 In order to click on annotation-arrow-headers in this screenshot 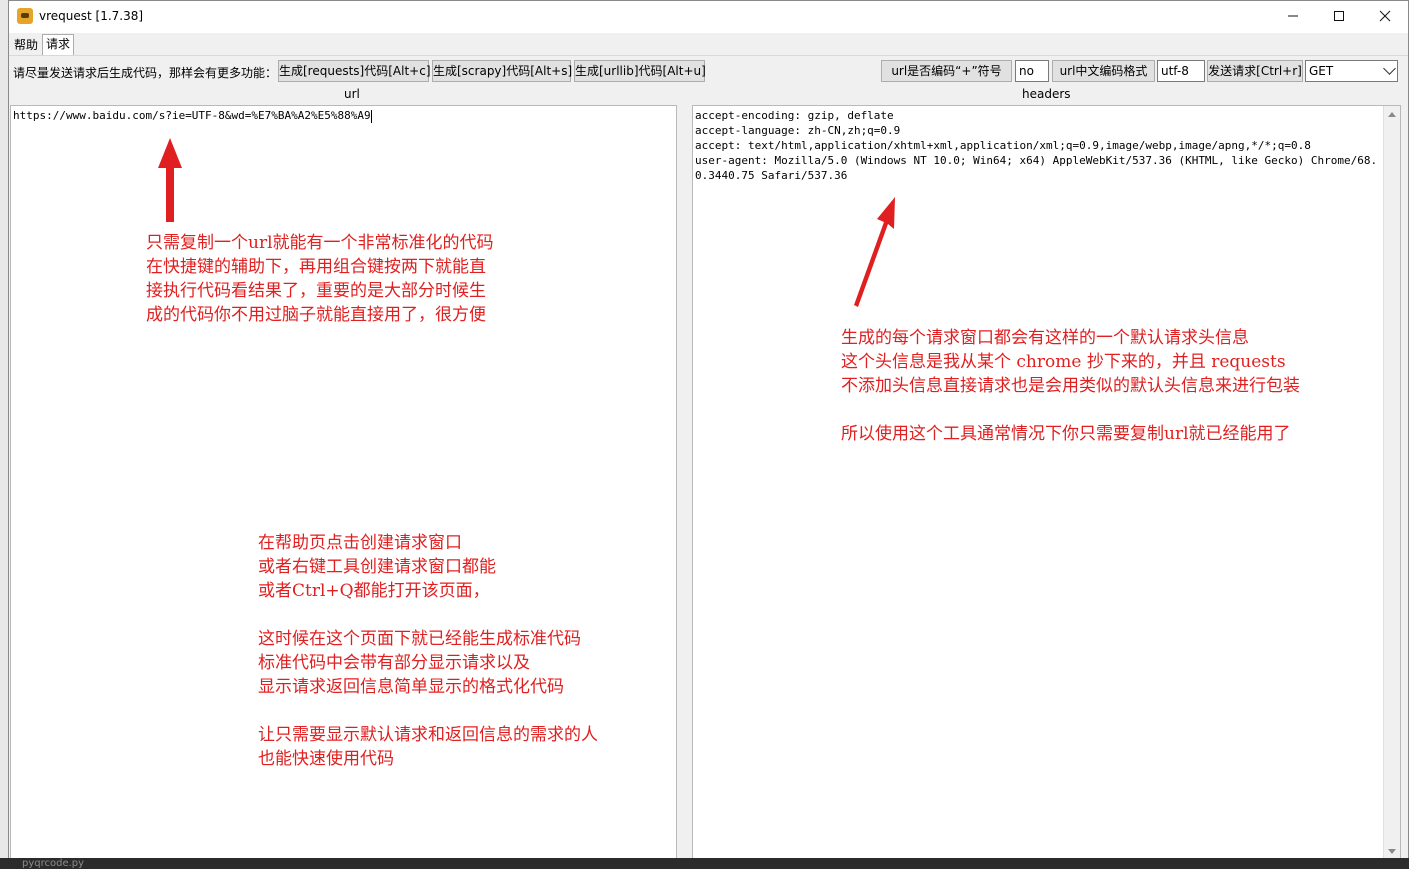, I will do `click(874, 252)`.